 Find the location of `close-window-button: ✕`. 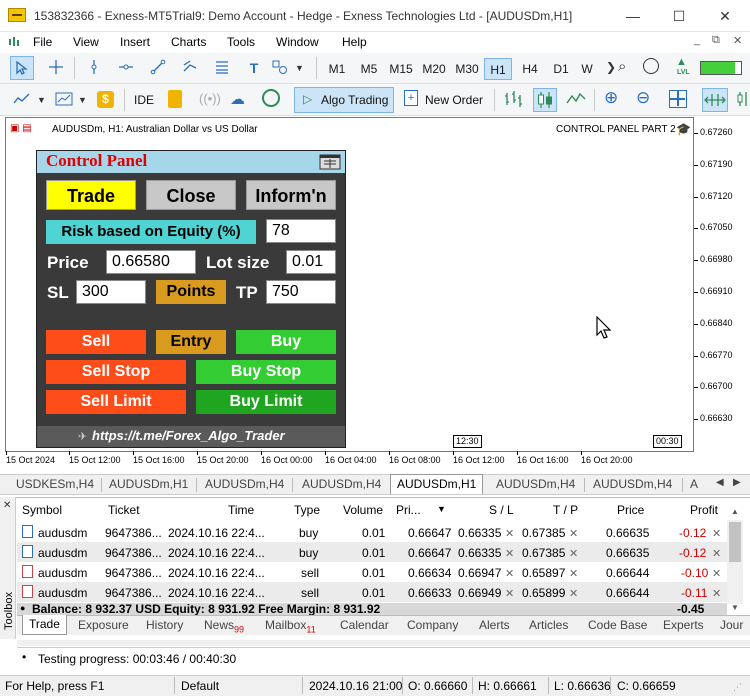

close-window-button: ✕ is located at coordinates (725, 16).